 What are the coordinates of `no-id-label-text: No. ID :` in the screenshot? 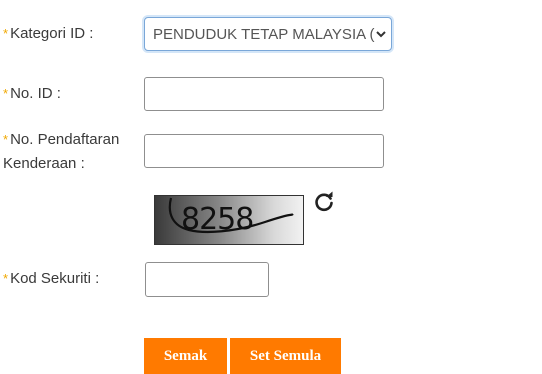 It's located at (35, 93).